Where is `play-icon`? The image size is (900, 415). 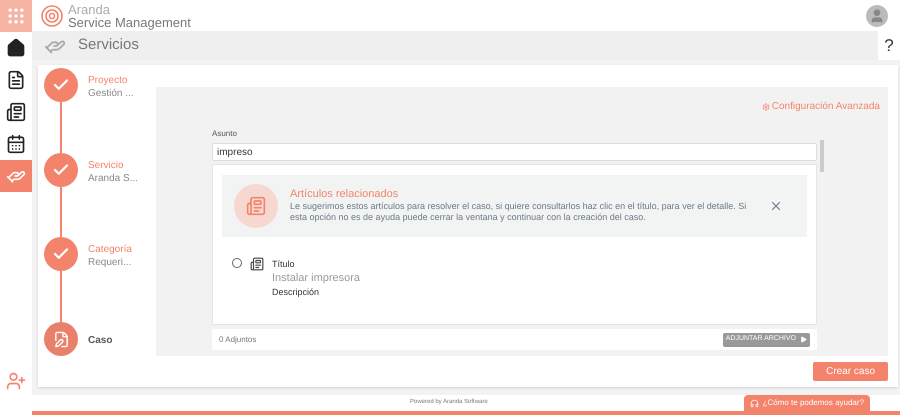
play-icon is located at coordinates (803, 339).